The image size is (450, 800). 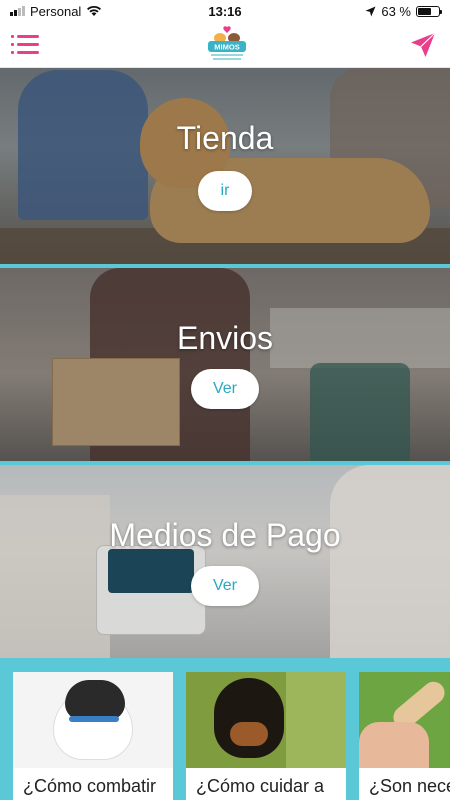 What do you see at coordinates (226, 47) in the screenshot?
I see `logo-text: MIMOS` at bounding box center [226, 47].